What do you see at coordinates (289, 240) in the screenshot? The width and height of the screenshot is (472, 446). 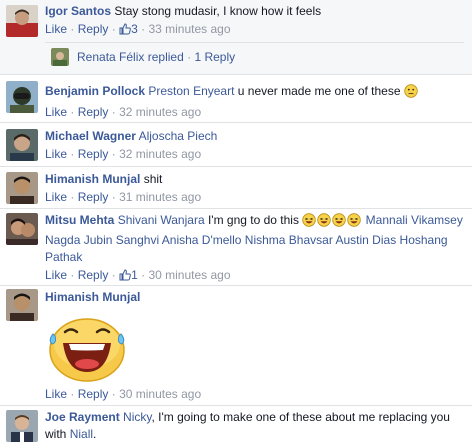 I see `tagged-user: Nishma Bhavsar` at bounding box center [289, 240].